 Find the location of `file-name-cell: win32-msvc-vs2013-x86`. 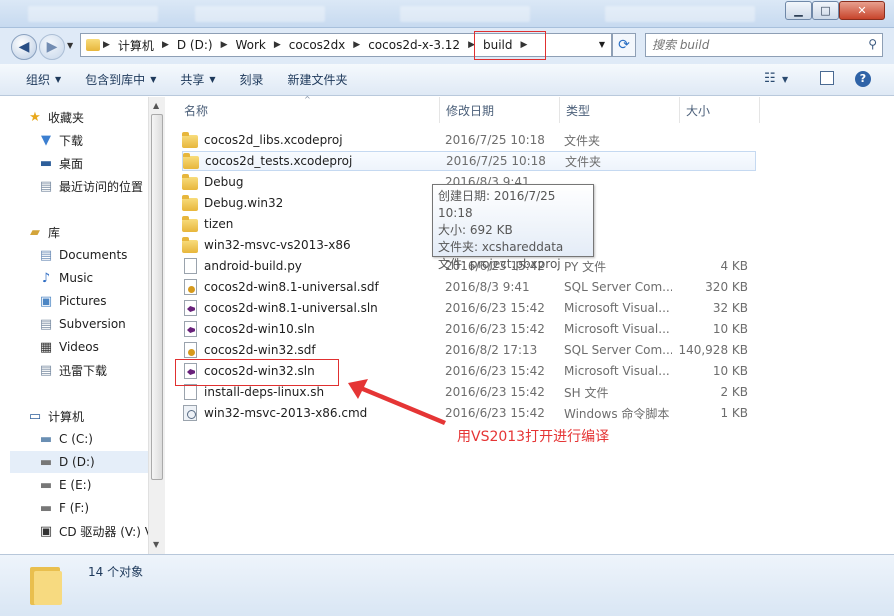

file-name-cell: win32-msvc-vs2013-x86 is located at coordinates (311, 244).